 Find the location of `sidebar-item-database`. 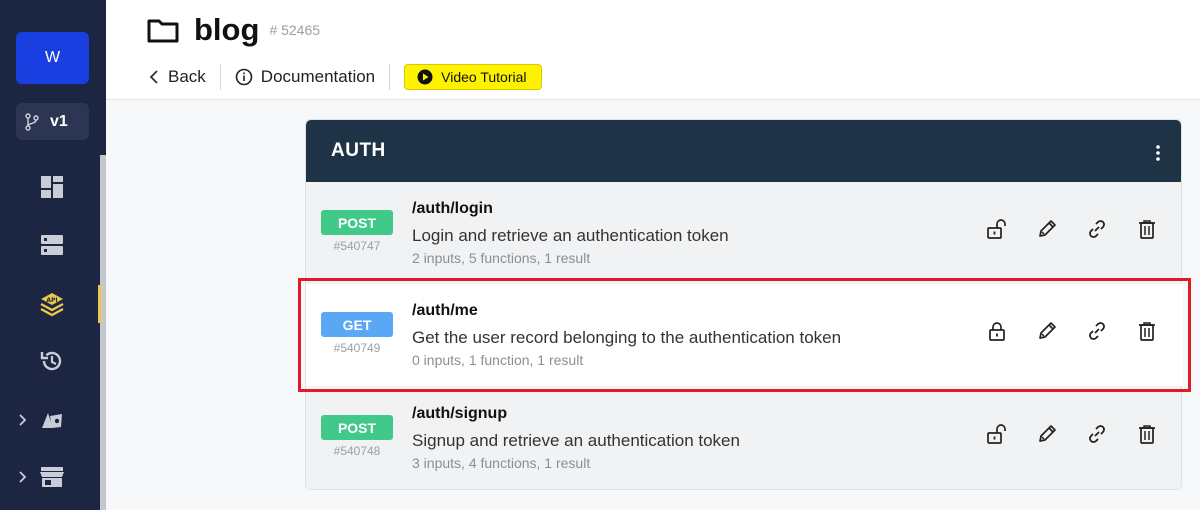

sidebar-item-database is located at coordinates (52, 245).